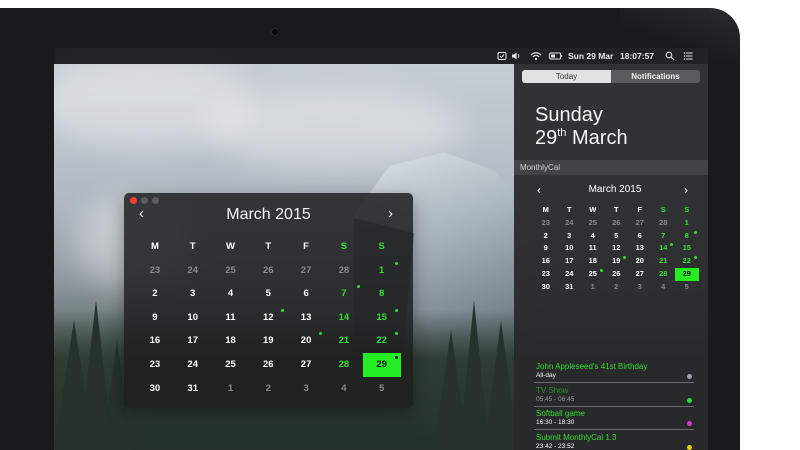 Image resolution: width=800 pixels, height=450 pixels. I want to click on search-icon, so click(670, 56).